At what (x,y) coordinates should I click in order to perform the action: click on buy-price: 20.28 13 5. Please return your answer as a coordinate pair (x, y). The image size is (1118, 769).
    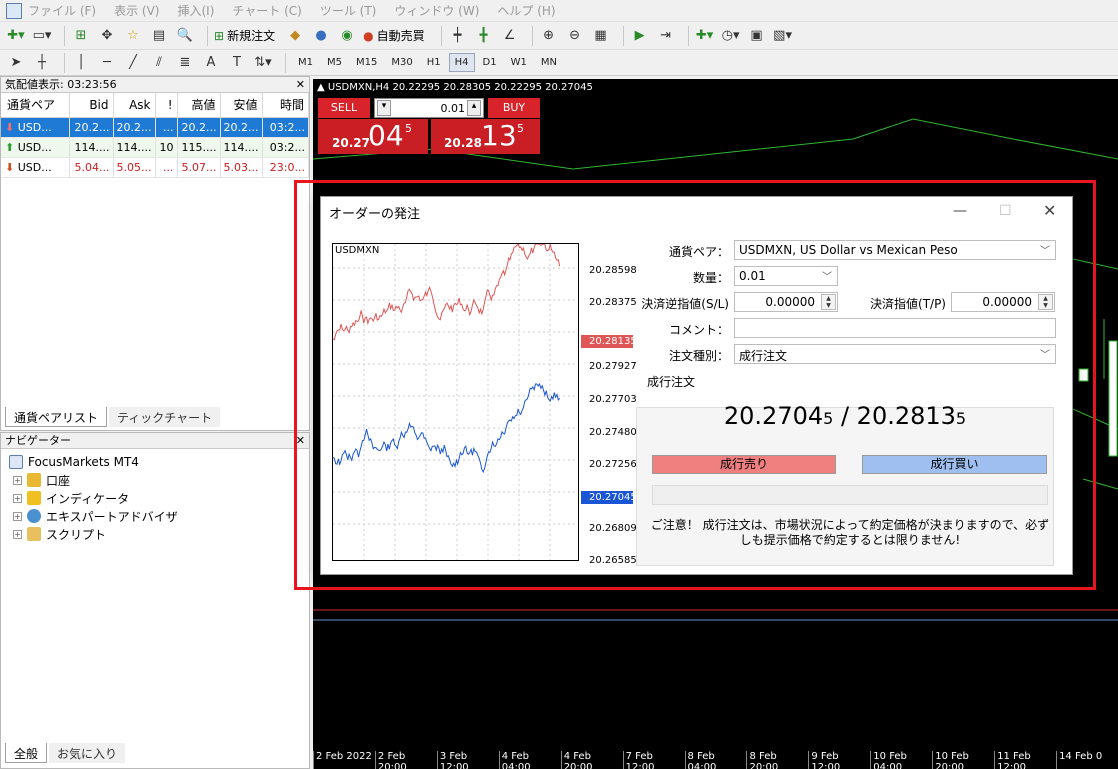
    Looking at the image, I should click on (485, 136).